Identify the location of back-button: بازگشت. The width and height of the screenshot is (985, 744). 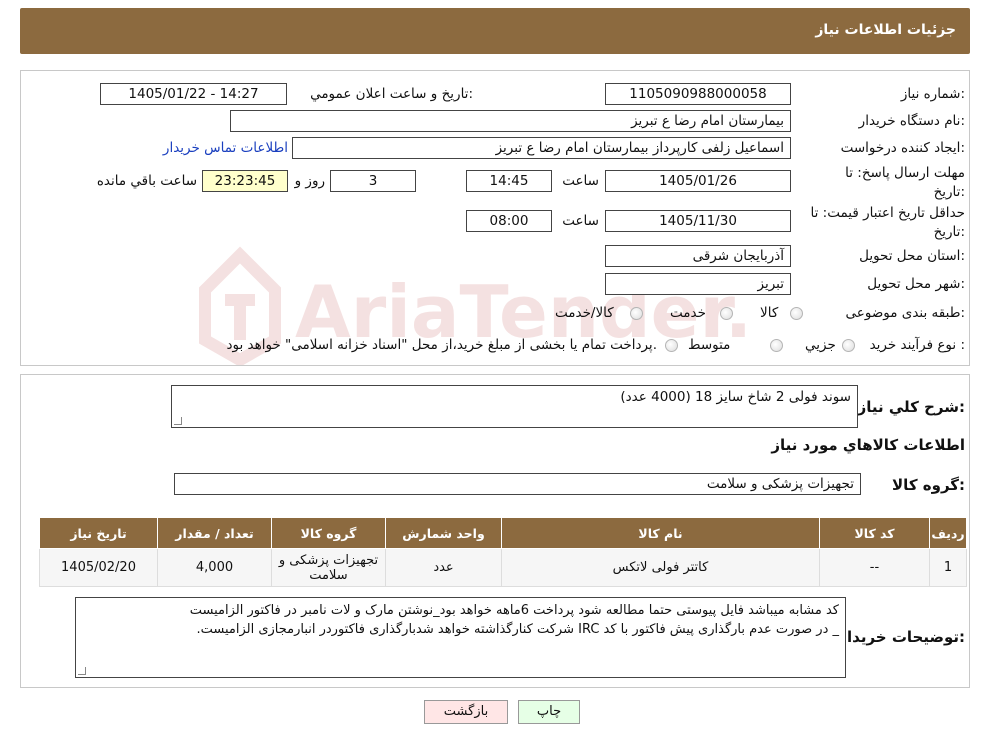
(466, 712).